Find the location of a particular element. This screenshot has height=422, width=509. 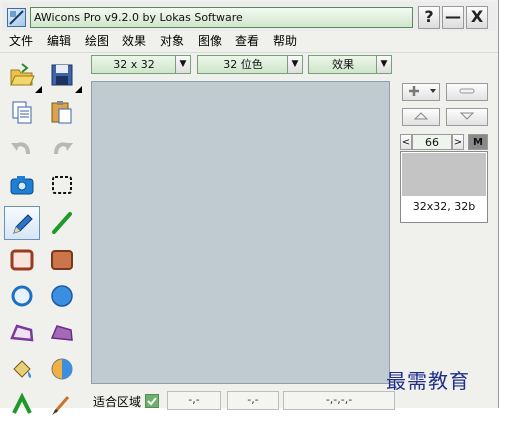

plus-icon is located at coordinates (422, 91).